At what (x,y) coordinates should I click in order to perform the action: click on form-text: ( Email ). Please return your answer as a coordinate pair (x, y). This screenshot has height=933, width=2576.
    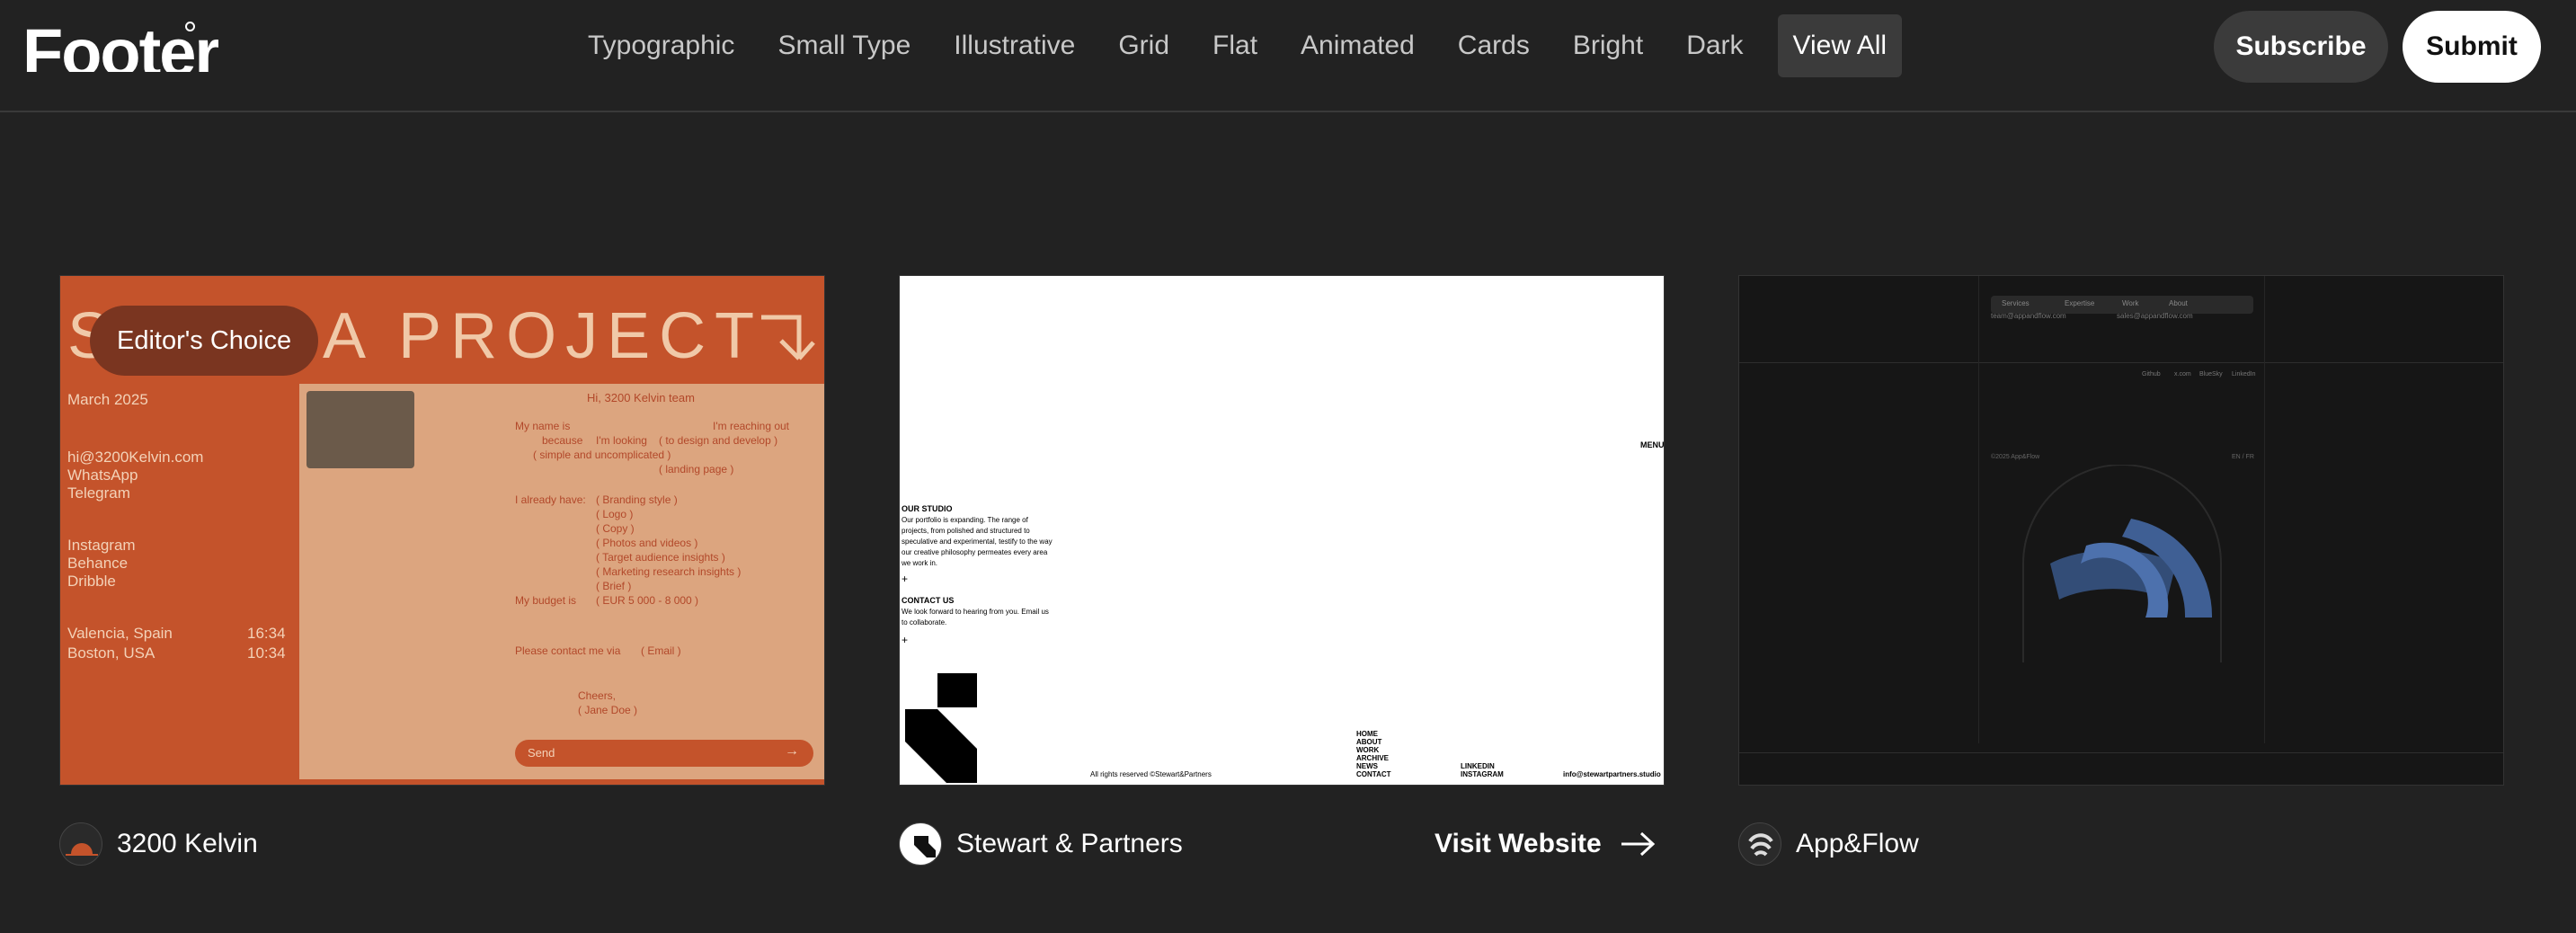
    Looking at the image, I should click on (661, 650).